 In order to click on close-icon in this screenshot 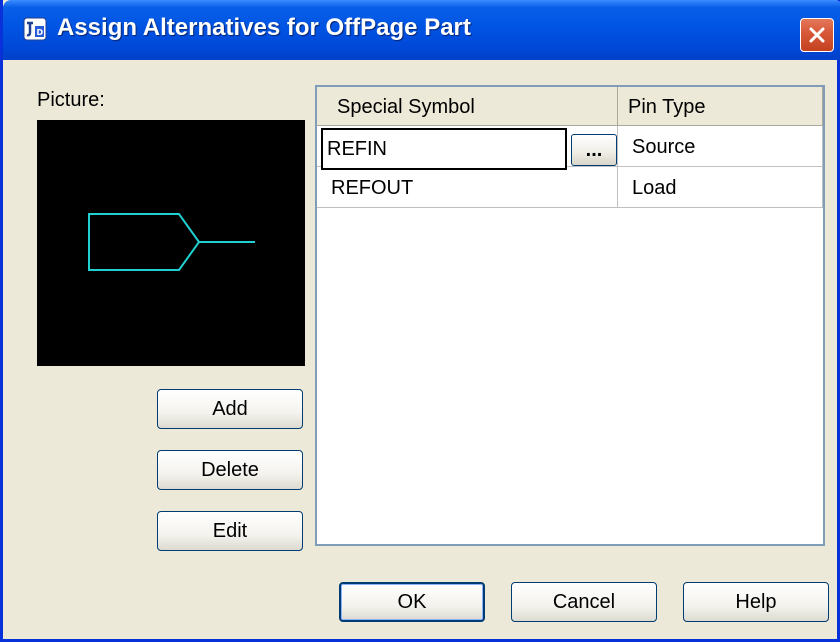, I will do `click(817, 35)`.